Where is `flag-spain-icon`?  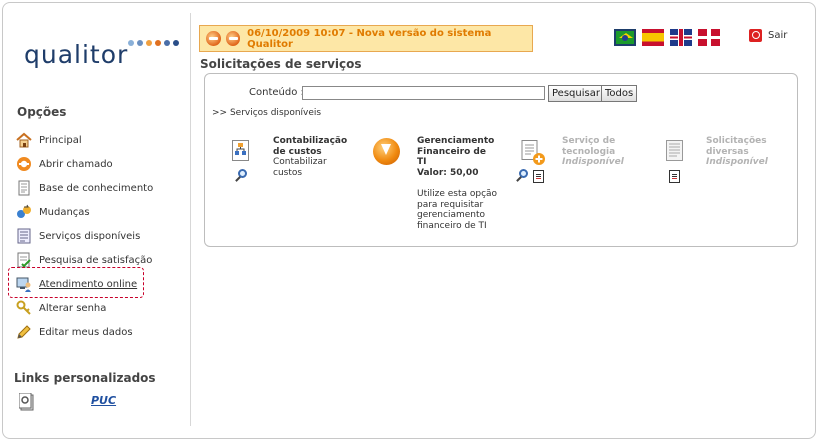 flag-spain-icon is located at coordinates (653, 37).